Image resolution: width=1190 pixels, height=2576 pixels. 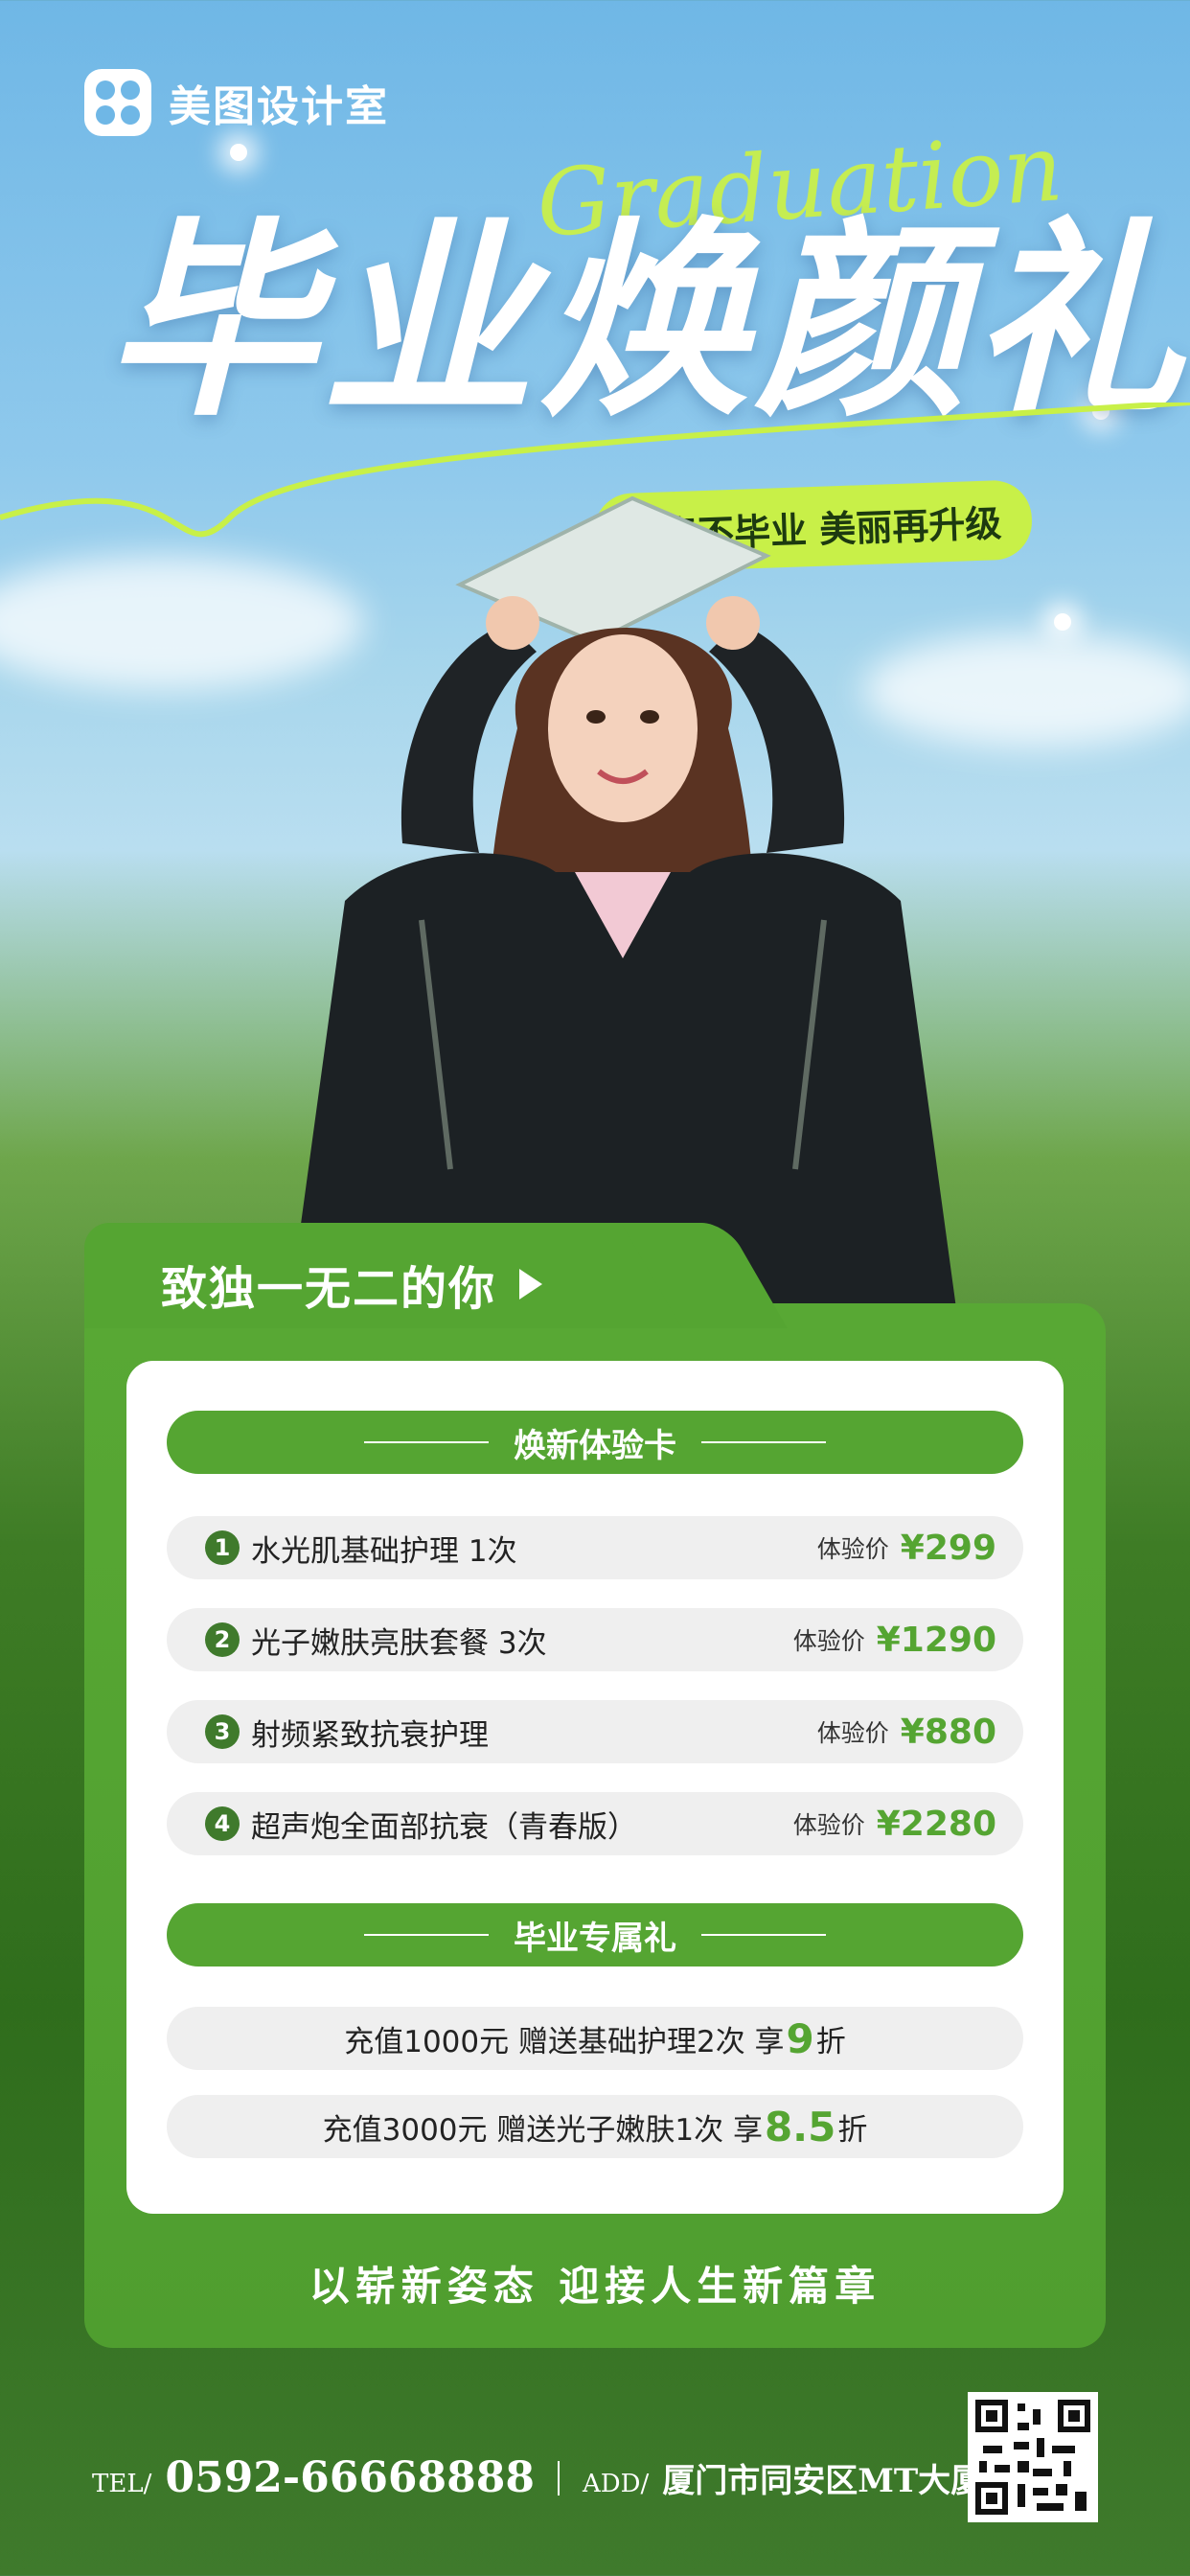 I want to click on brand-name: 美图设计室, so click(x=279, y=106).